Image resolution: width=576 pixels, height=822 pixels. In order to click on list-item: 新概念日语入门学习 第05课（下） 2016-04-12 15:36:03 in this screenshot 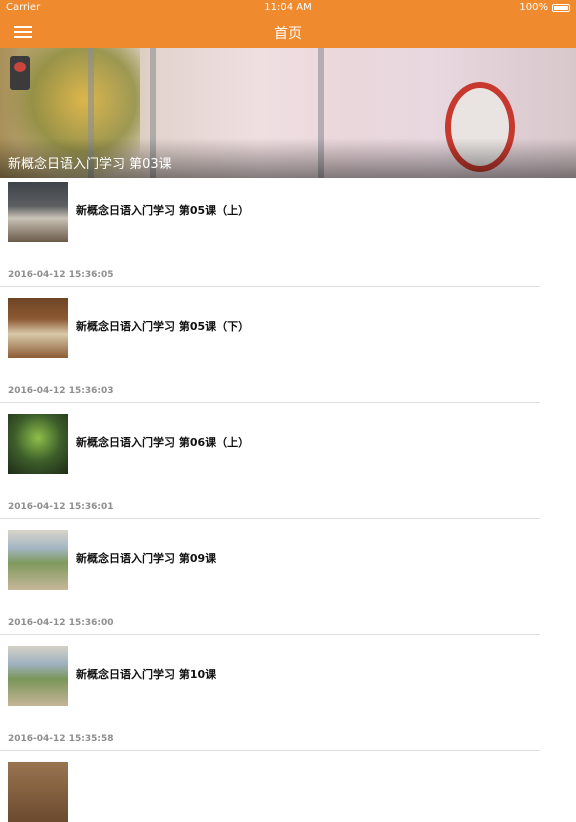, I will do `click(288, 352)`.